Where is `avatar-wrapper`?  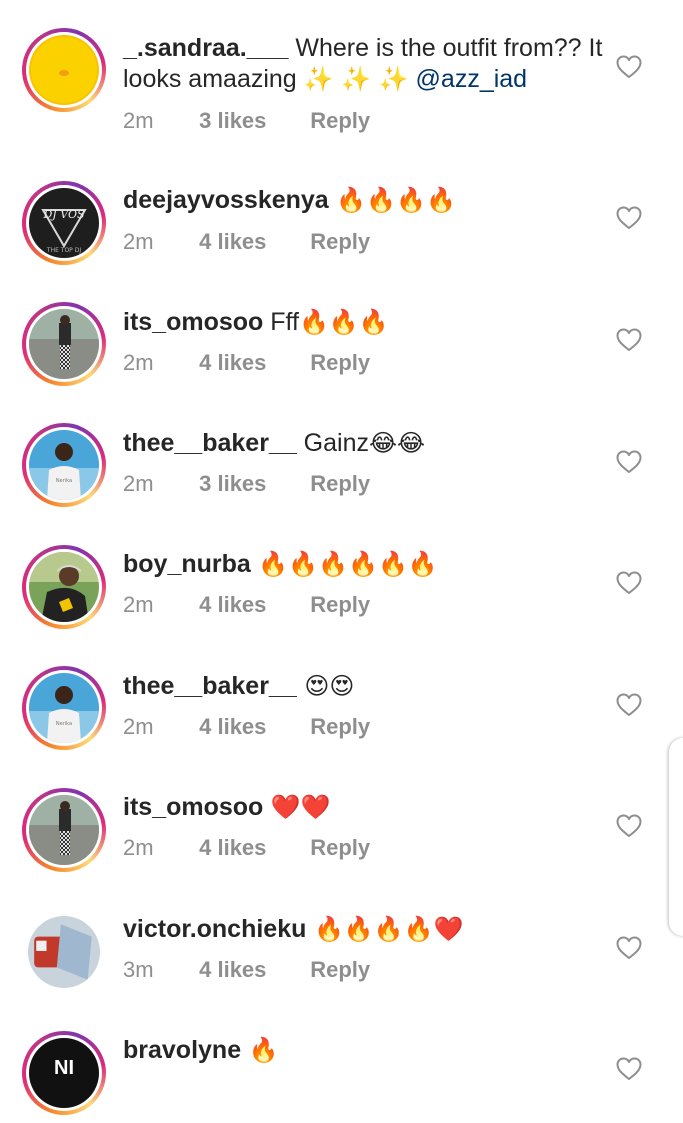
avatar-wrapper is located at coordinates (64, 952).